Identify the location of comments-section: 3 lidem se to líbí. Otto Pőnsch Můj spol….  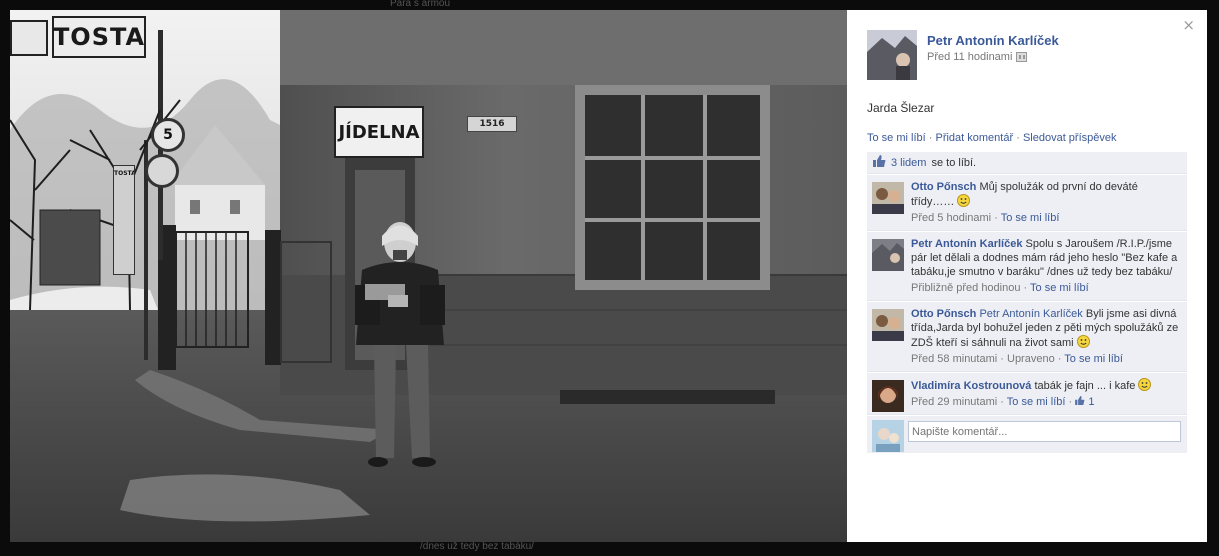
(1027, 302).